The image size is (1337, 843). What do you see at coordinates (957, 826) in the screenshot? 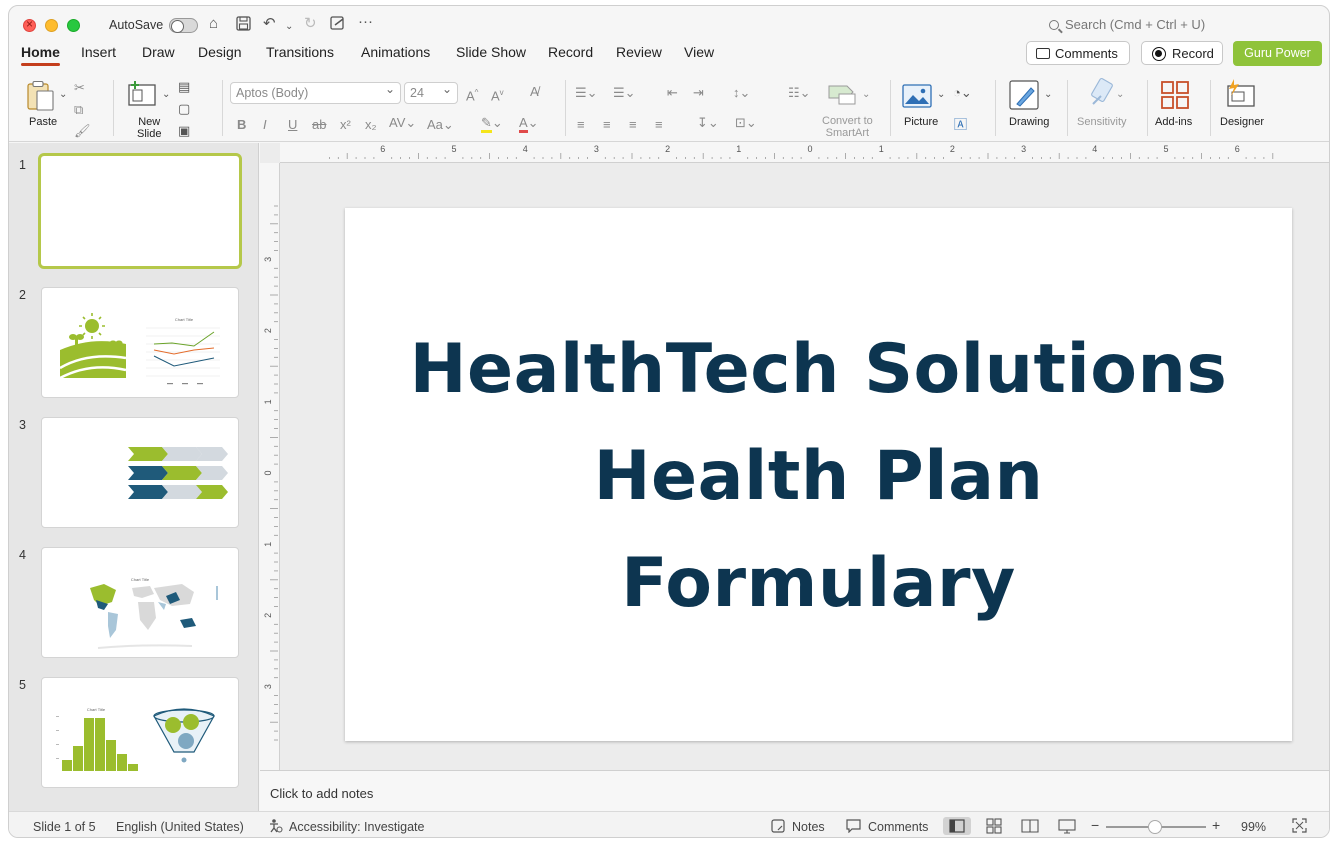
I see `normal-view-button` at bounding box center [957, 826].